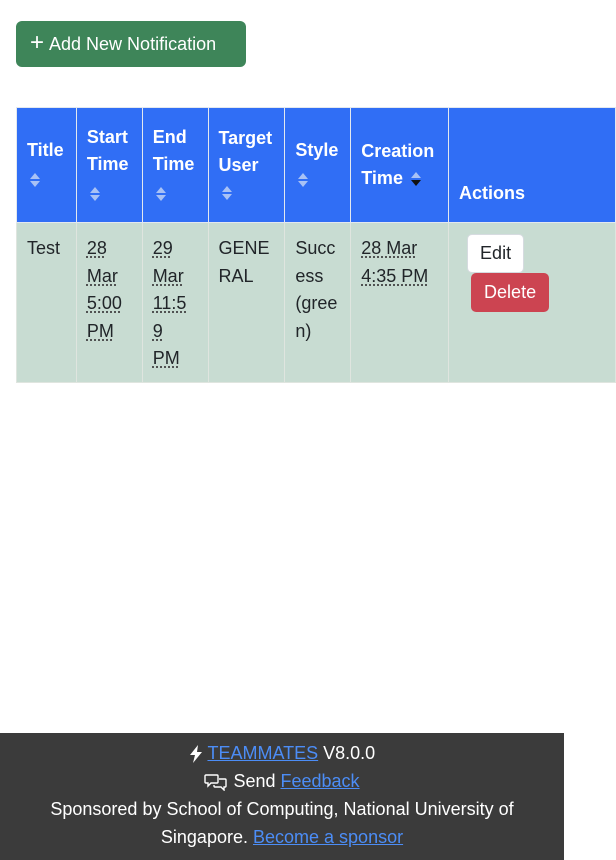 The height and width of the screenshot is (860, 616). What do you see at coordinates (349, 753) in the screenshot?
I see `version-text: V8.0.0` at bounding box center [349, 753].